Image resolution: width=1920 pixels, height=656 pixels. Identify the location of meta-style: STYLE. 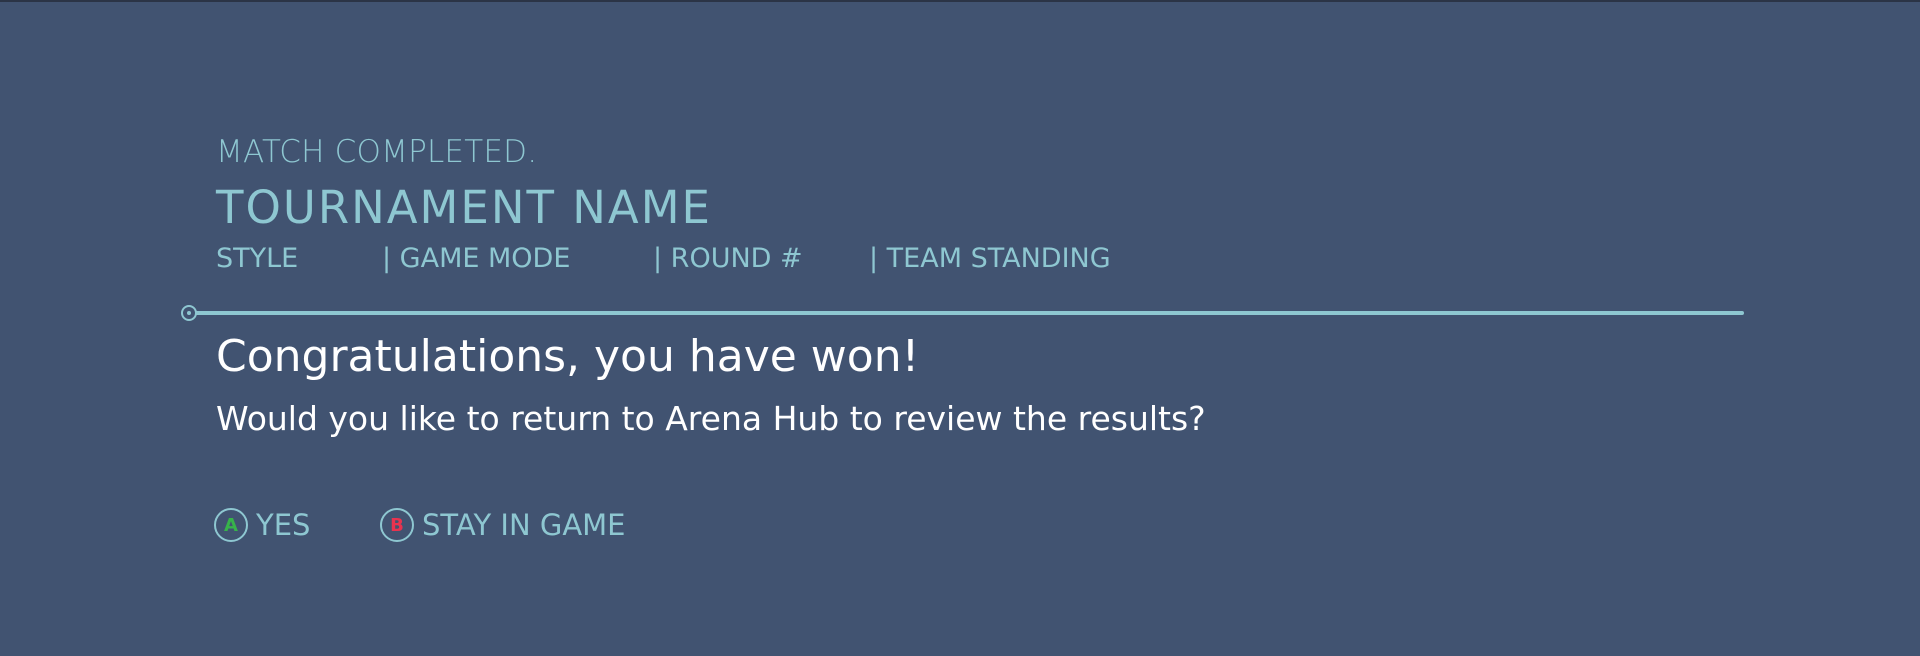
(257, 258).